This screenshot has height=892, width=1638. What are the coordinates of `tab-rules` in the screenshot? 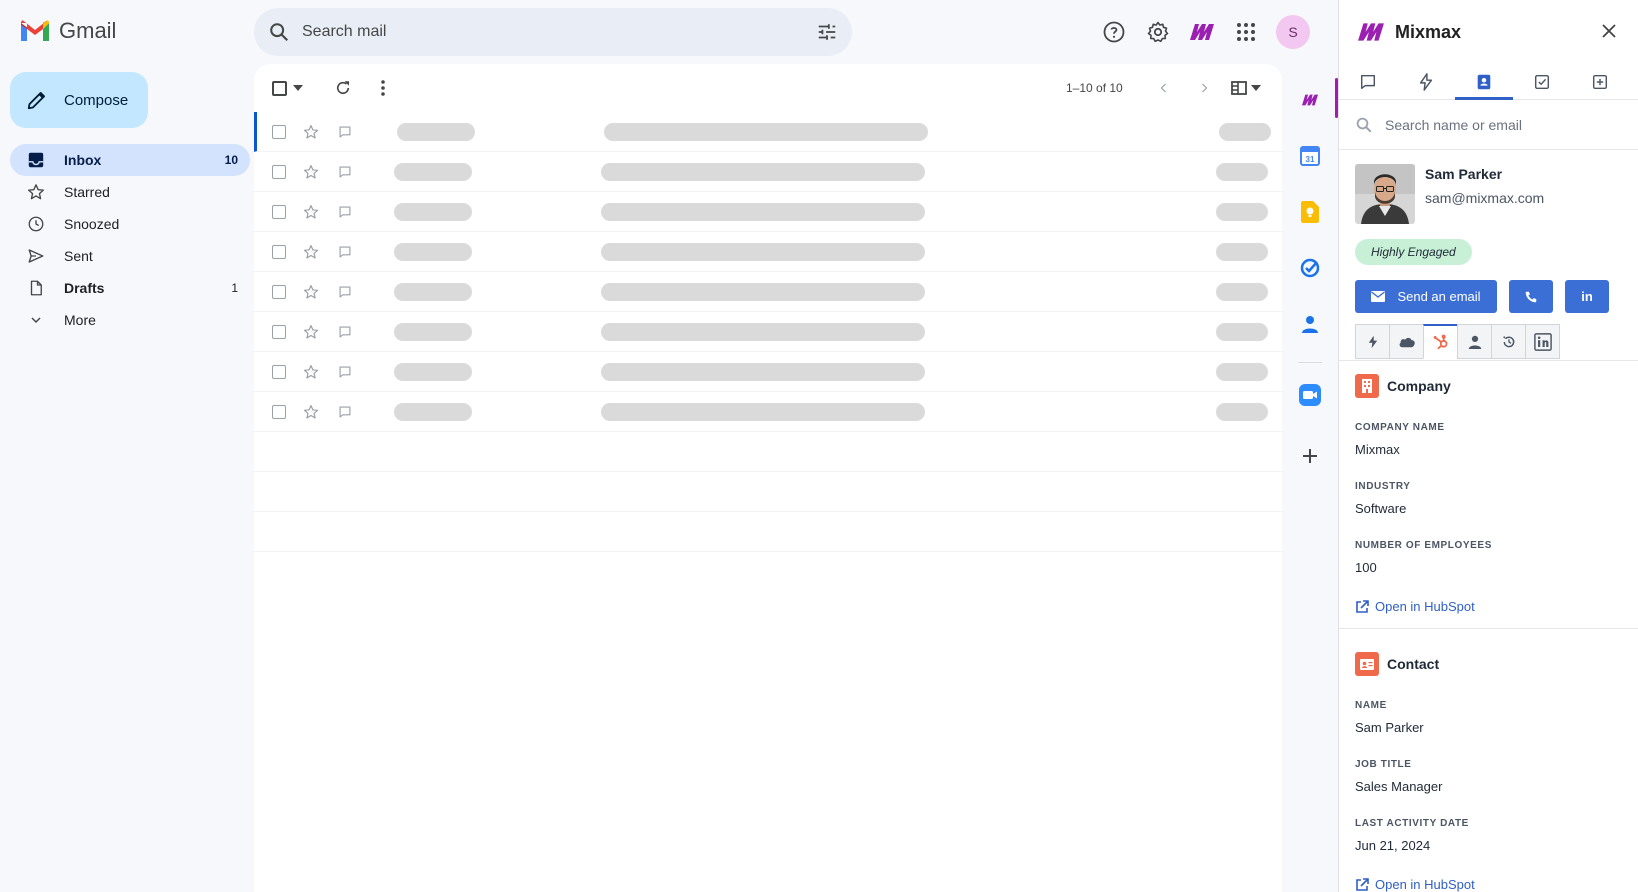 It's located at (1426, 81).